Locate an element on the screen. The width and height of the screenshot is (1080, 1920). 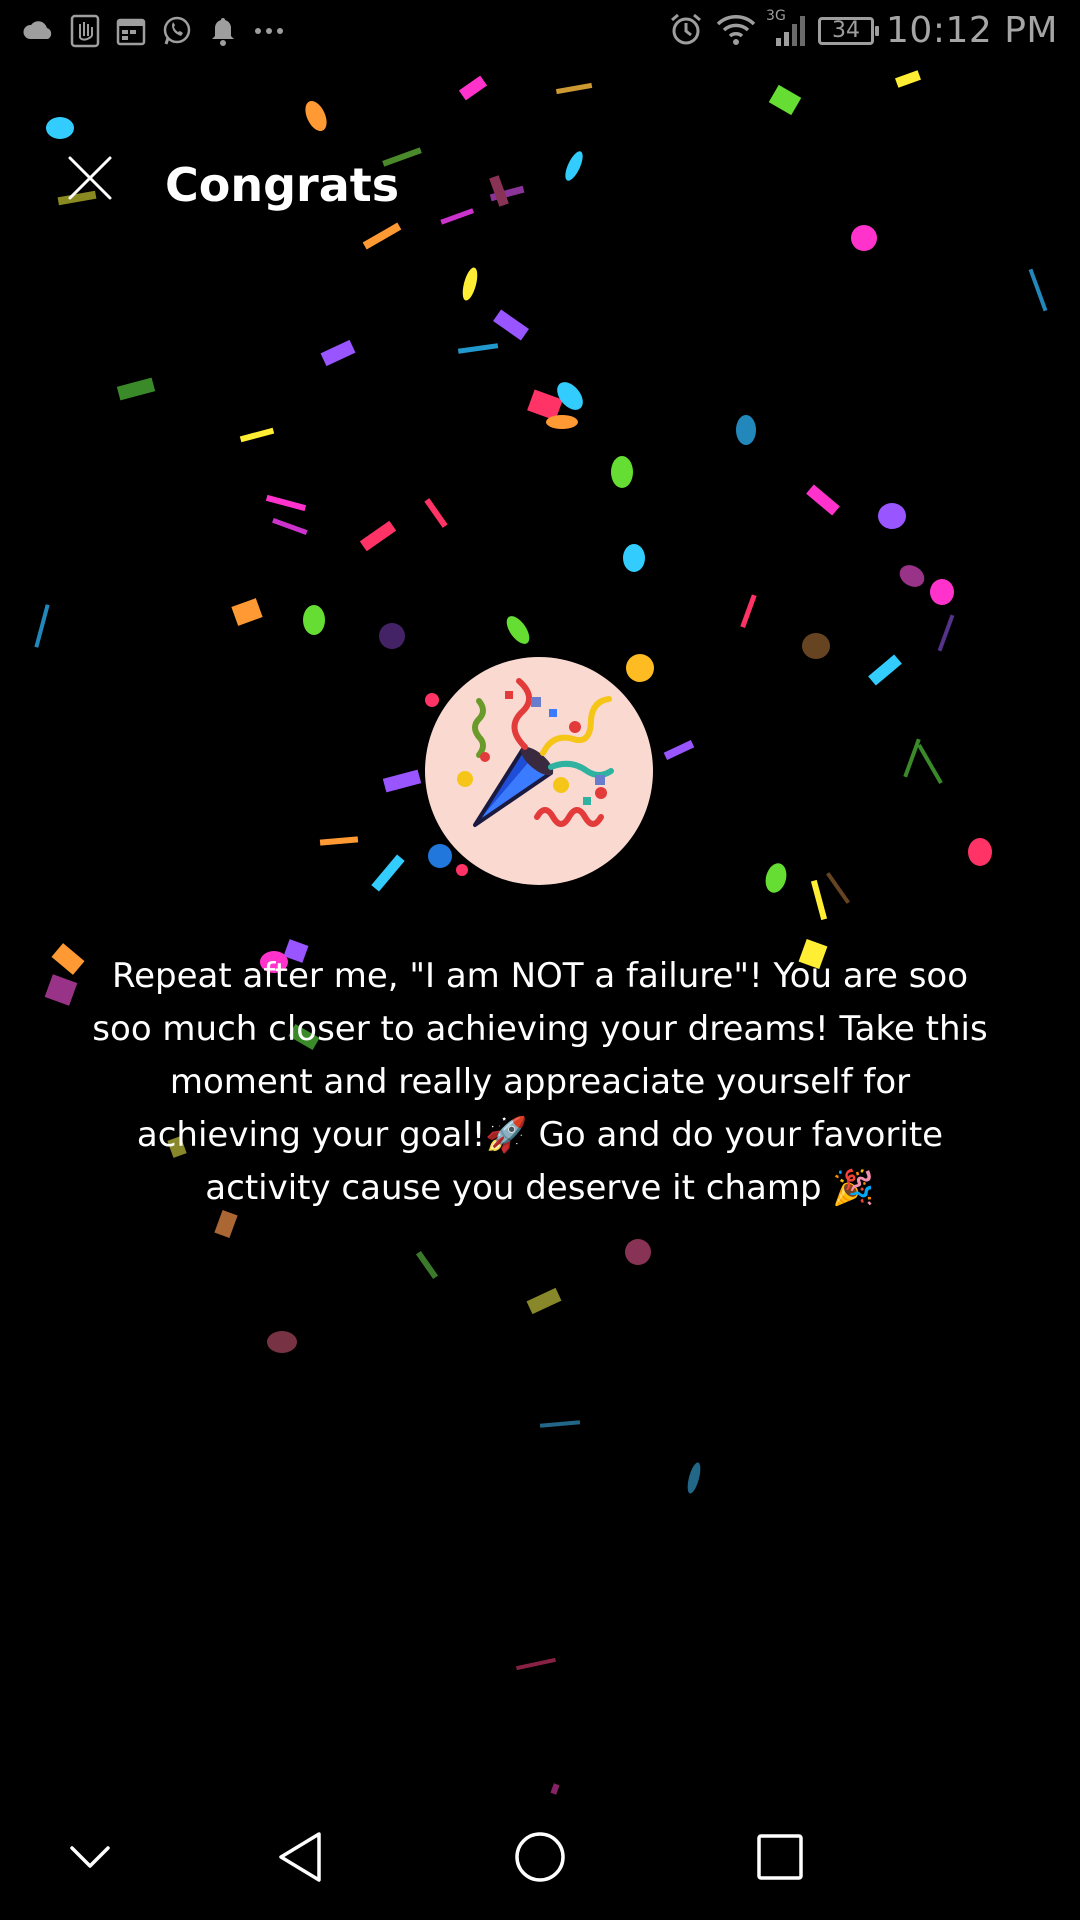
calendar-icon is located at coordinates (131, 31).